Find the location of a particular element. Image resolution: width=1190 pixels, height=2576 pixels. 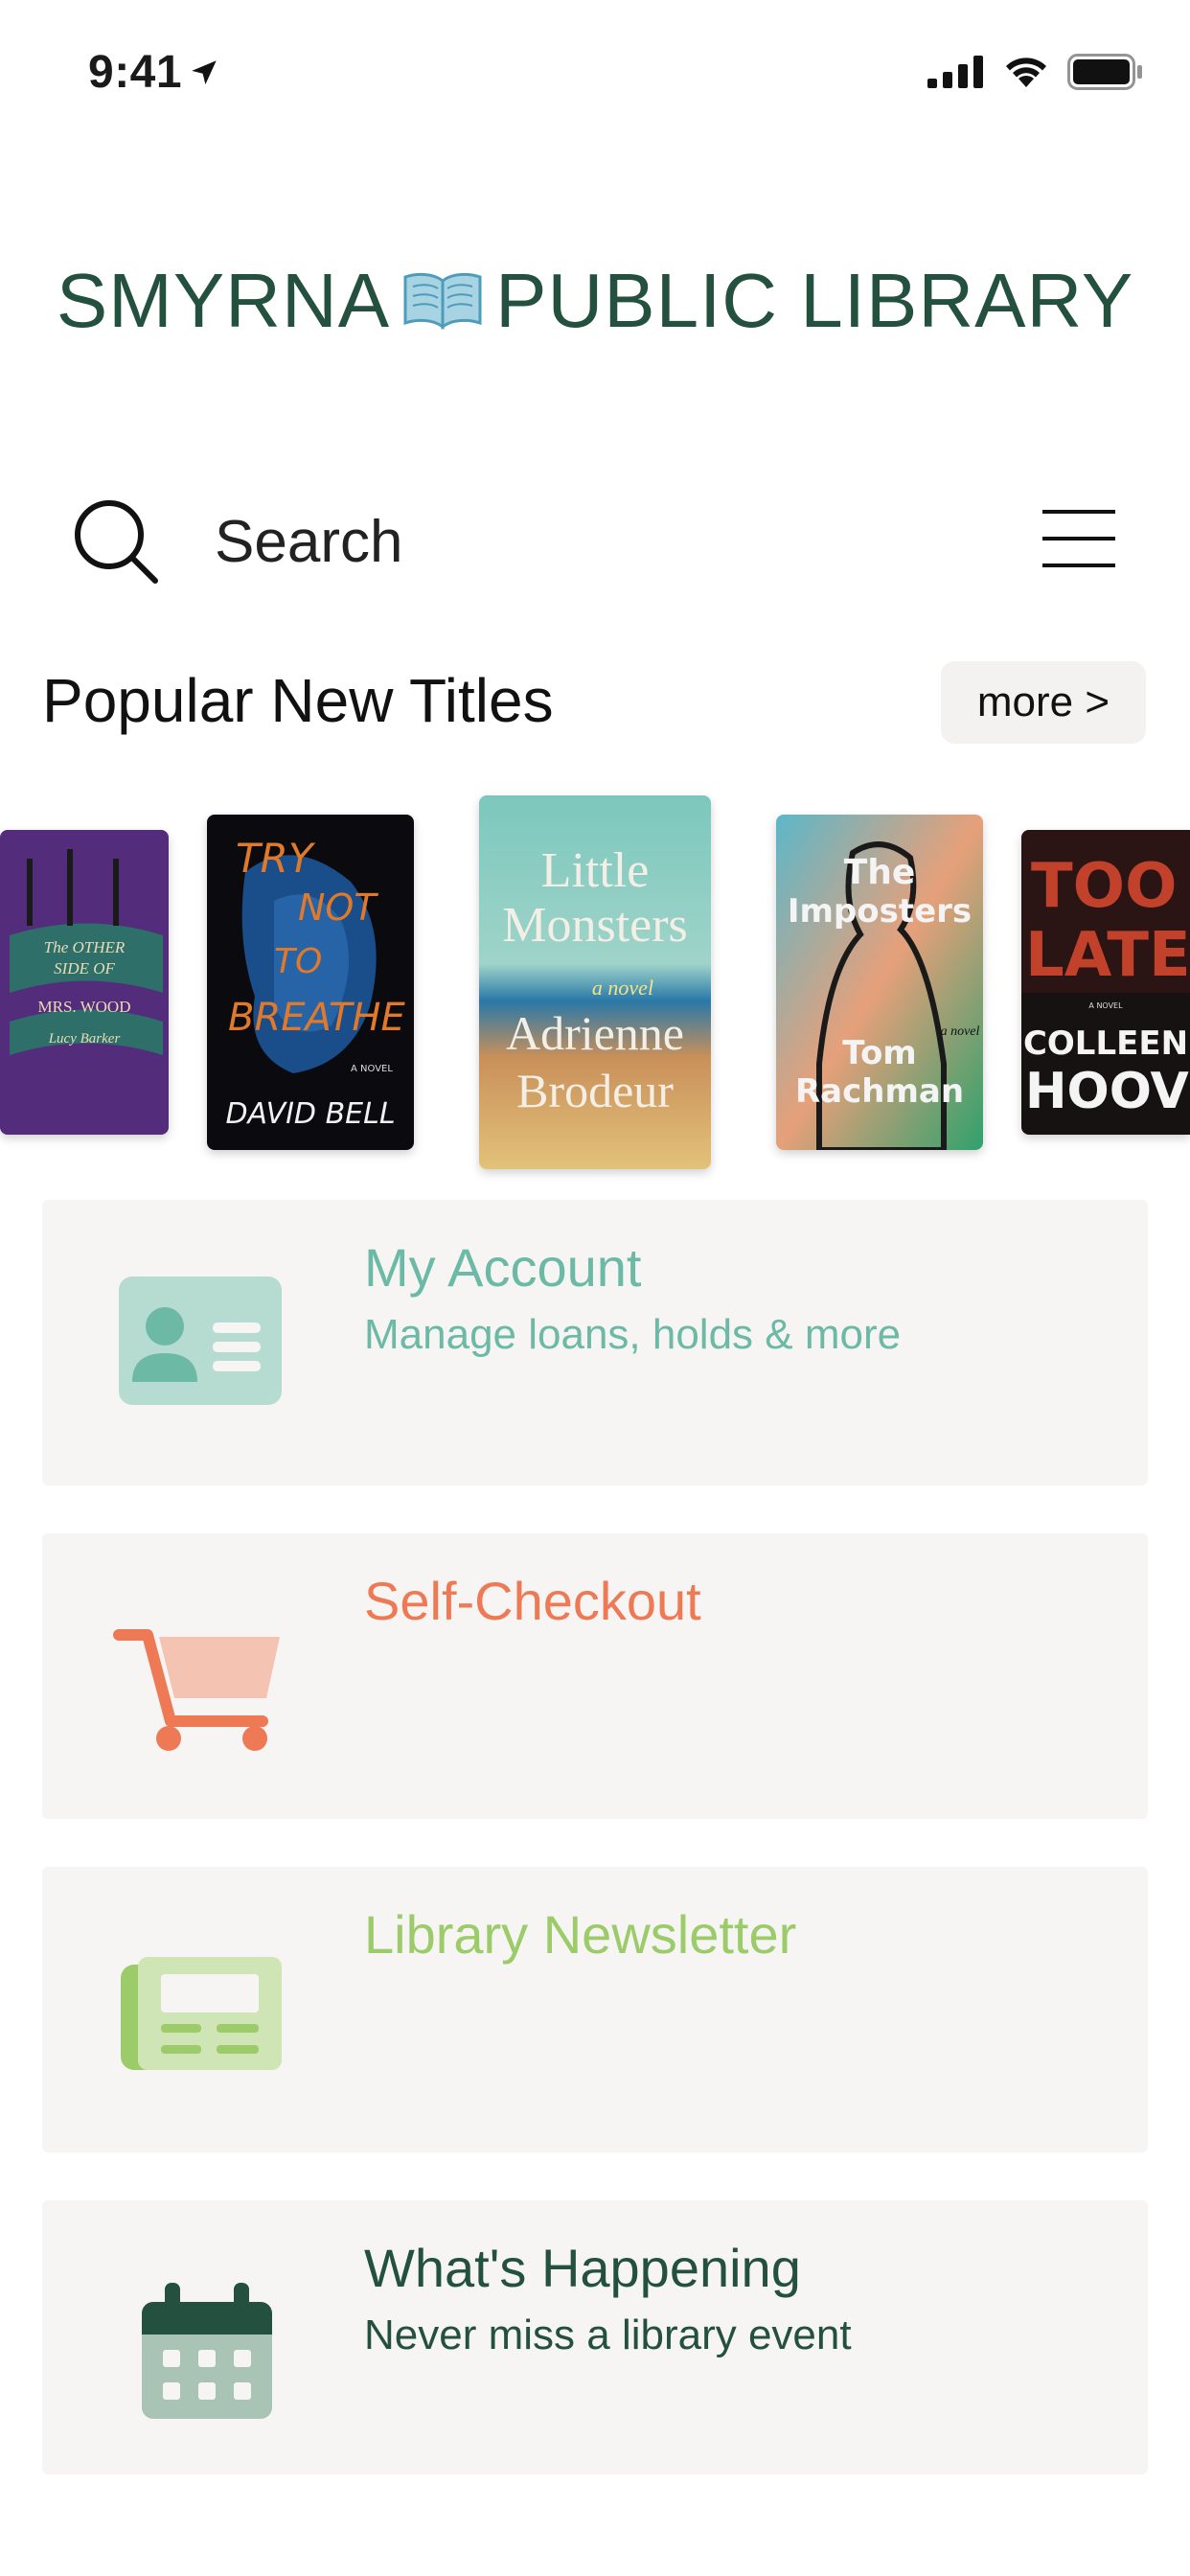

location-arrow-icon is located at coordinates (205, 71).